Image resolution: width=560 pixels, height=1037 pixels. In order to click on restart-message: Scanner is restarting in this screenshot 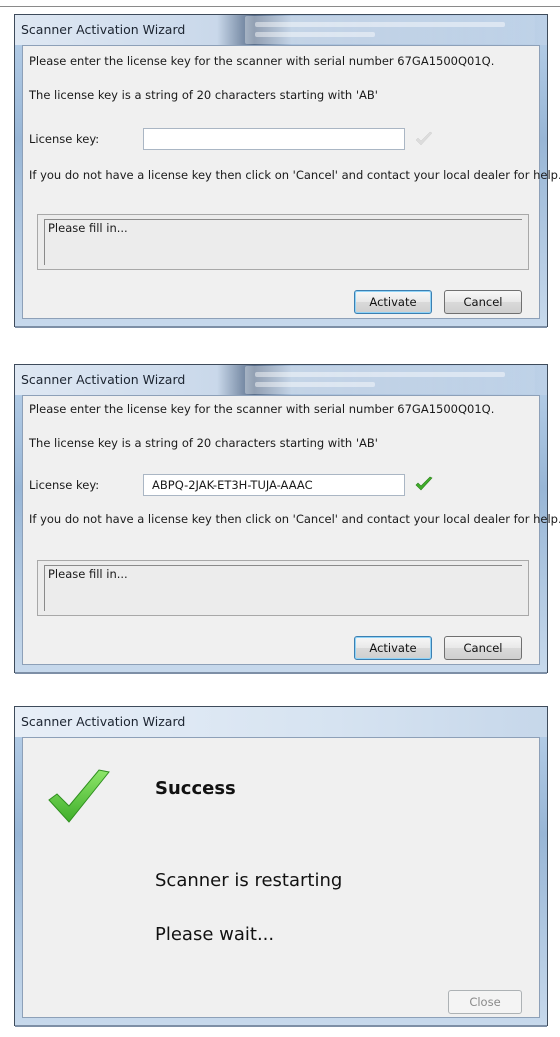, I will do `click(249, 880)`.